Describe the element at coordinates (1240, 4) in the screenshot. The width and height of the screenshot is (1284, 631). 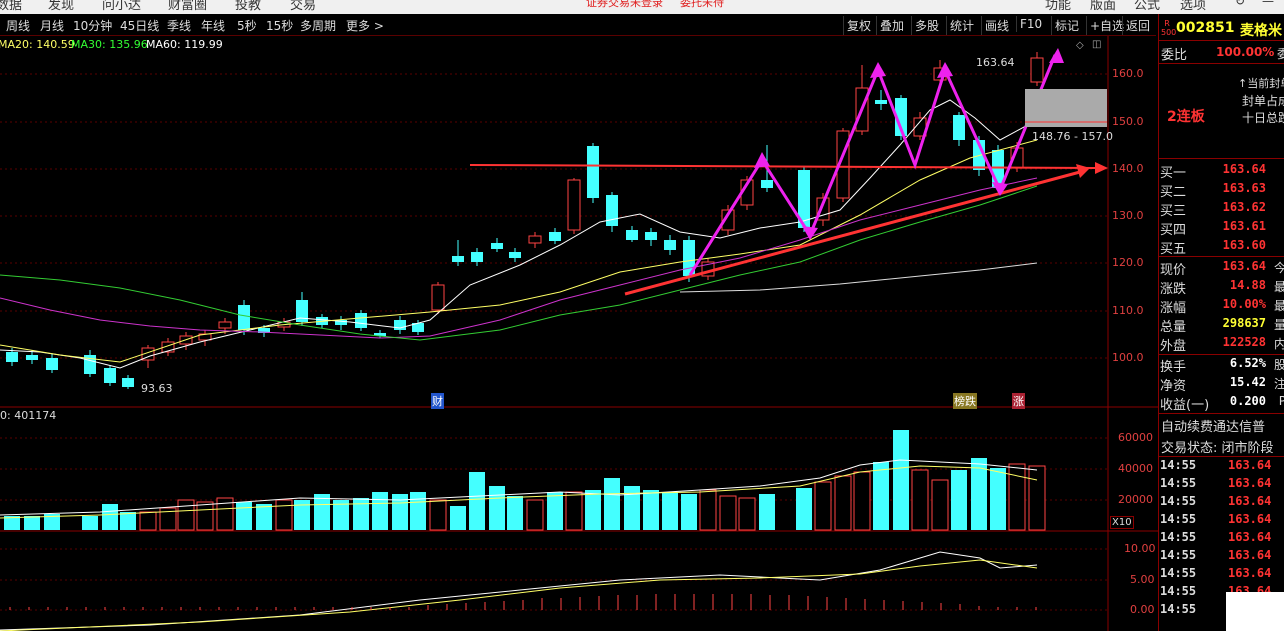
I see `refresh-icon: ↻` at that location.